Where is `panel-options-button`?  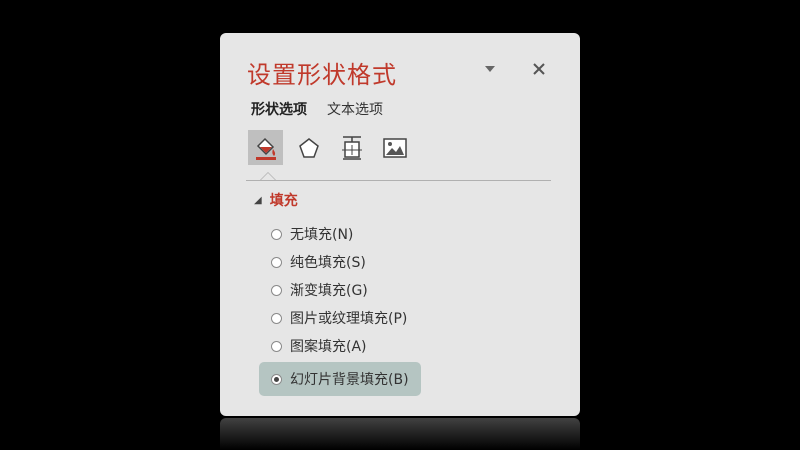
panel-options-button is located at coordinates (490, 69).